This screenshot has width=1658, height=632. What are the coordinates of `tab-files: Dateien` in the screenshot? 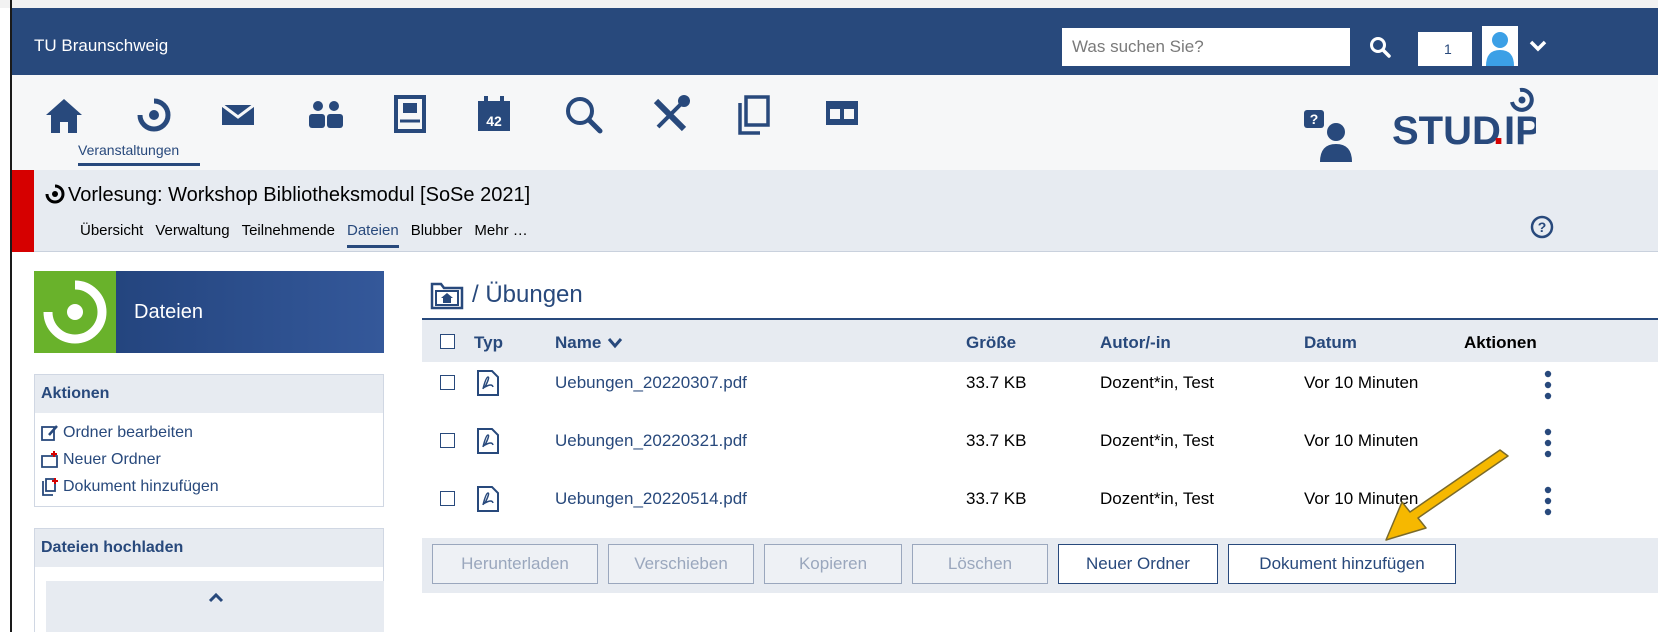 It's located at (372, 235).